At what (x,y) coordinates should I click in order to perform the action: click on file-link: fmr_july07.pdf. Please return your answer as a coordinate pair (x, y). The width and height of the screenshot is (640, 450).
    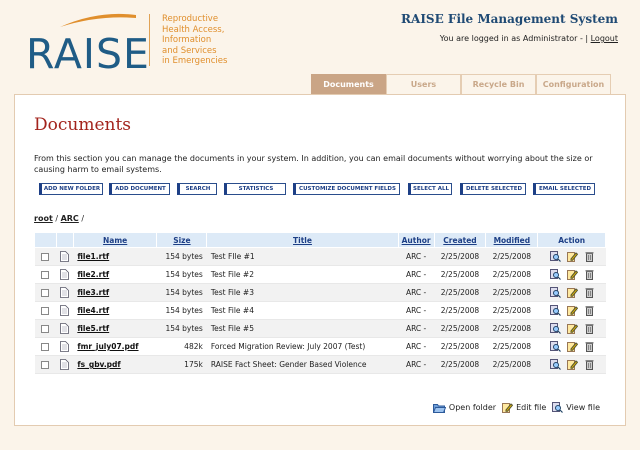
    Looking at the image, I should click on (107, 346).